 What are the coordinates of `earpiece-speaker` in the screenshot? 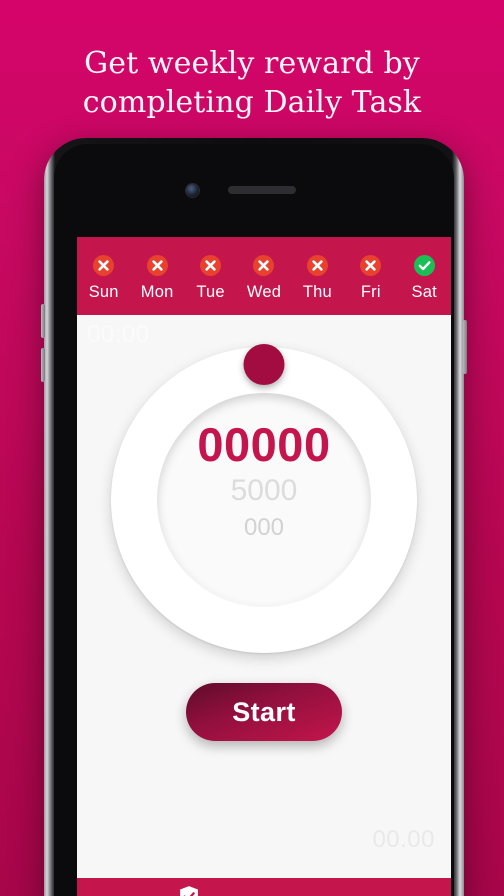 It's located at (262, 190).